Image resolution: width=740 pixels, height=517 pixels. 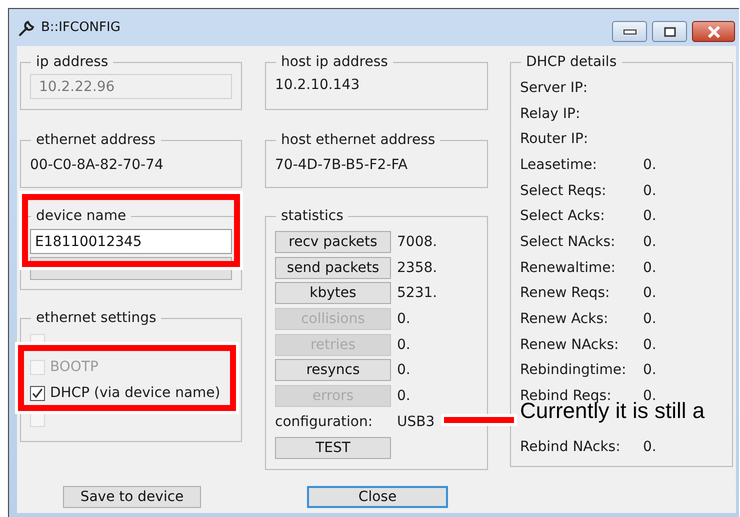 What do you see at coordinates (131, 241) in the screenshot?
I see `input-field: E18110012345` at bounding box center [131, 241].